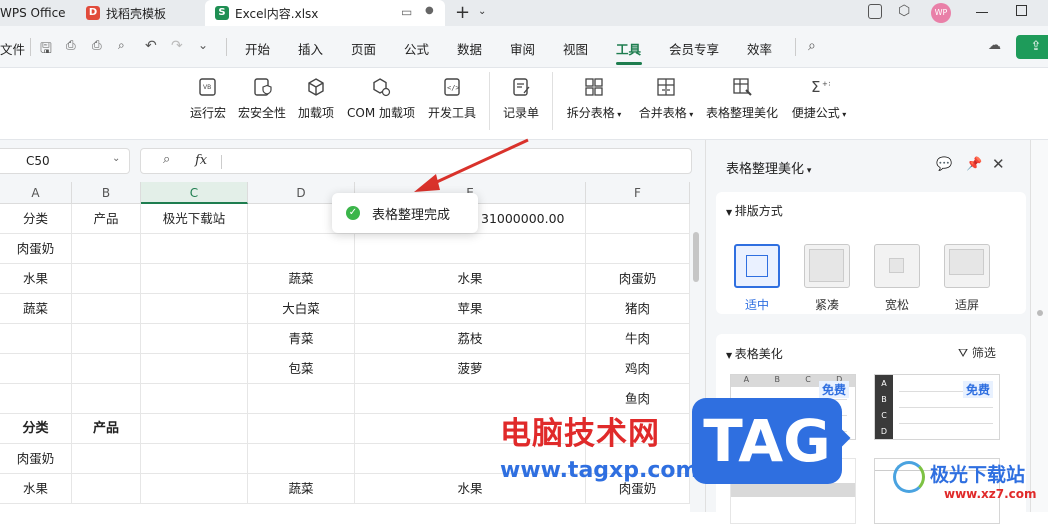 The width and height of the screenshot is (1048, 524). I want to click on grid-cell: 鸡肉, so click(638, 369).